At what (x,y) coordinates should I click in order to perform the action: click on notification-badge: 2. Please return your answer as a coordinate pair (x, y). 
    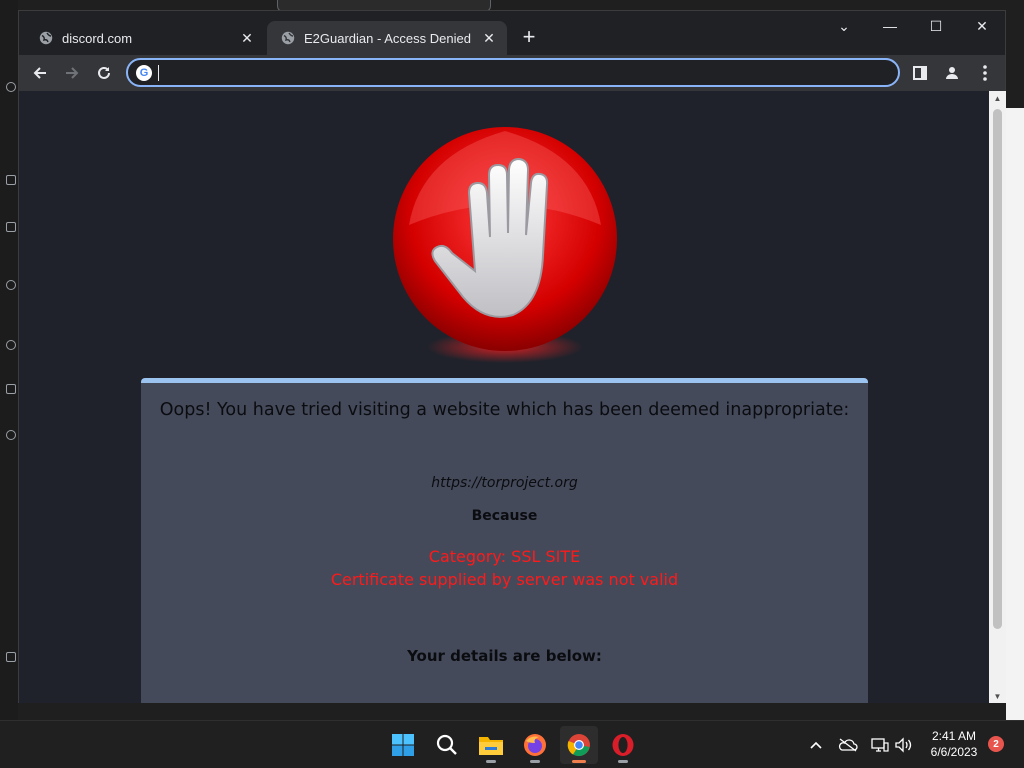
    Looking at the image, I should click on (996, 744).